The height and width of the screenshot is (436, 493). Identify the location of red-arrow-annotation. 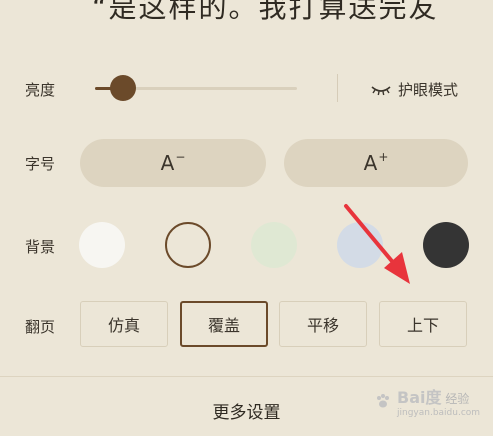
(377, 244).